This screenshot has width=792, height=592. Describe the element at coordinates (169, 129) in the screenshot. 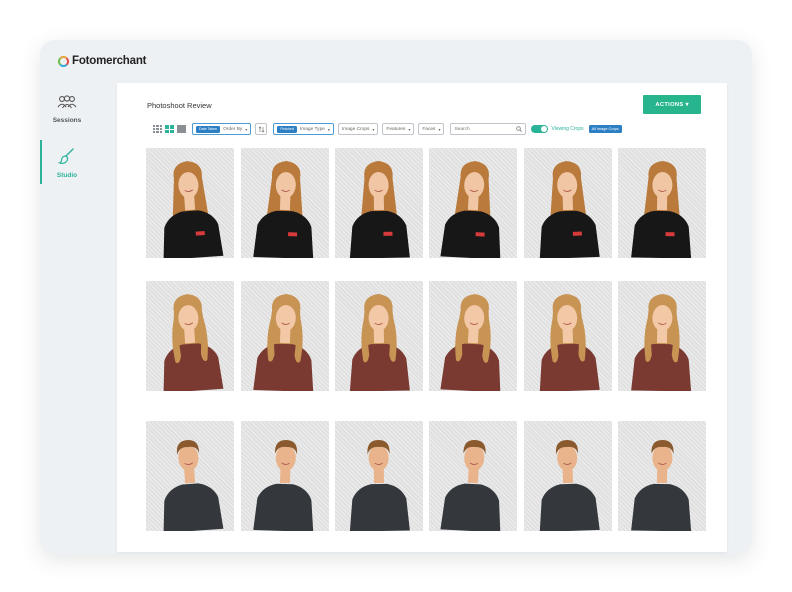

I see `grid-medium-icon` at that location.